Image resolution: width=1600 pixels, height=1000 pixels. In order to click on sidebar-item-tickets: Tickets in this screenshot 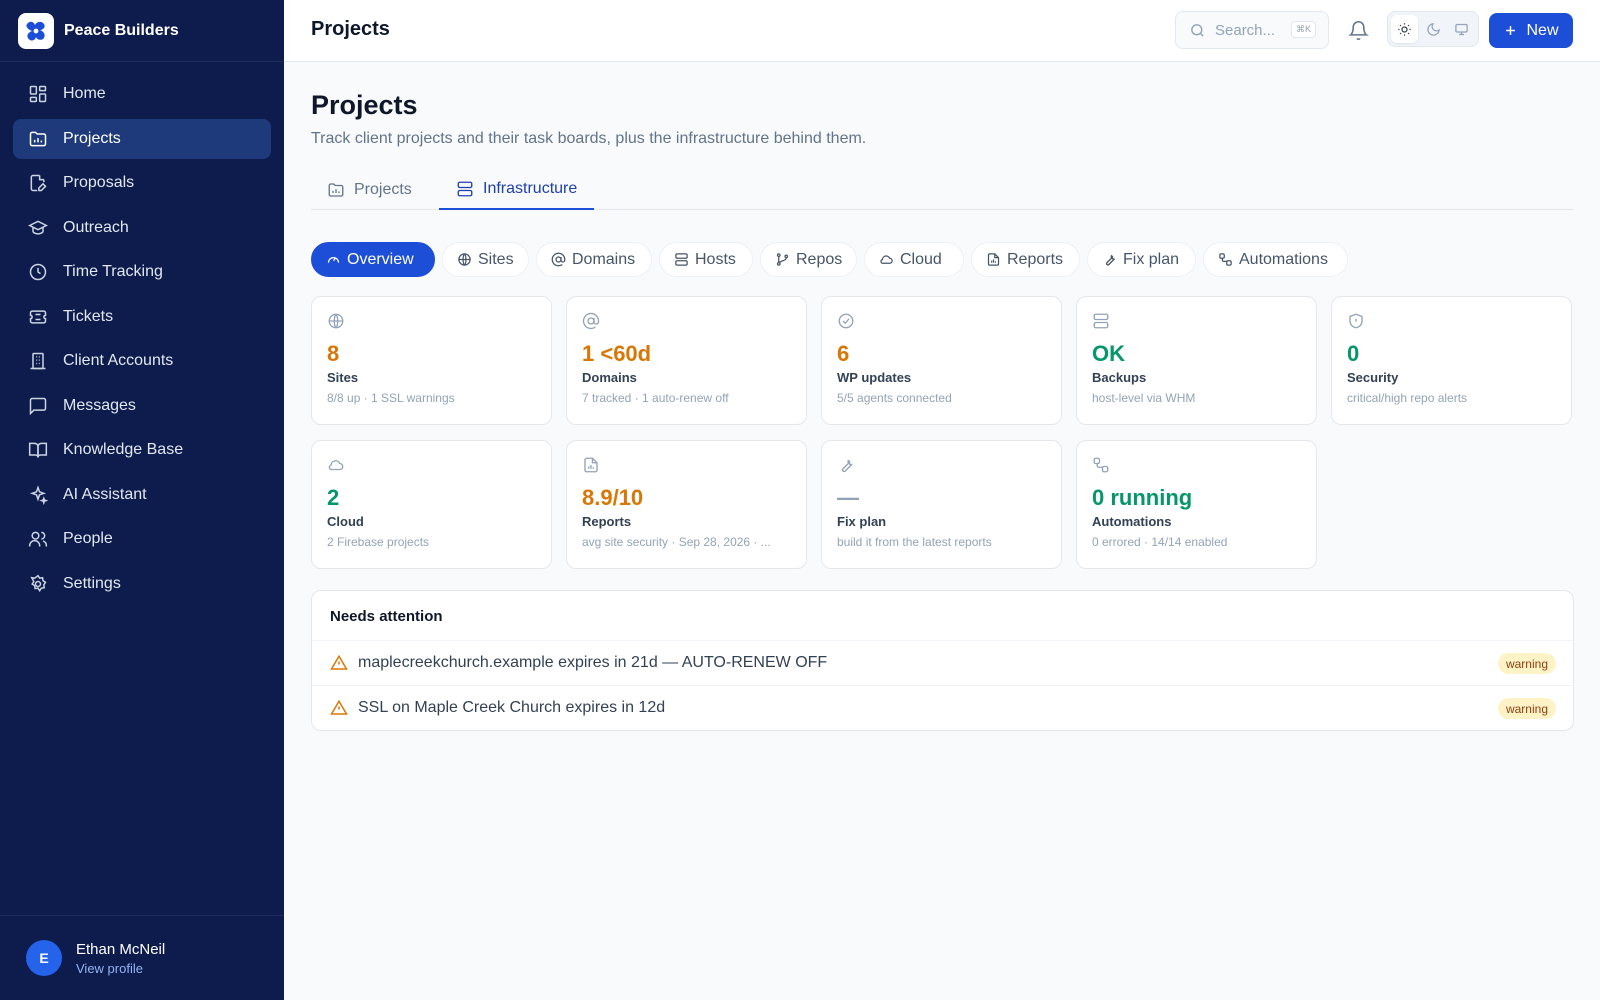, I will do `click(142, 317)`.